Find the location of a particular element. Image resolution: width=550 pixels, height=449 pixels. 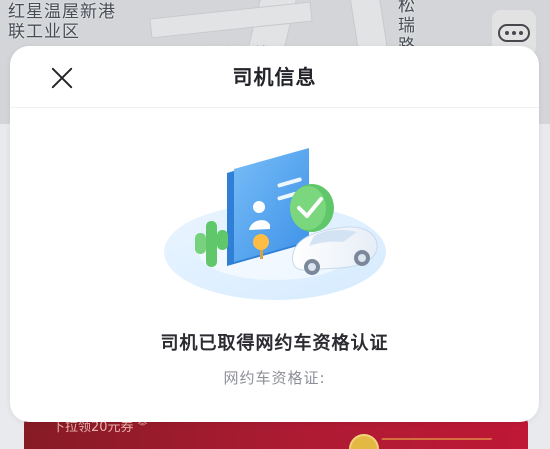

promo-chevron-icon: ︾ is located at coordinates (142, 427).